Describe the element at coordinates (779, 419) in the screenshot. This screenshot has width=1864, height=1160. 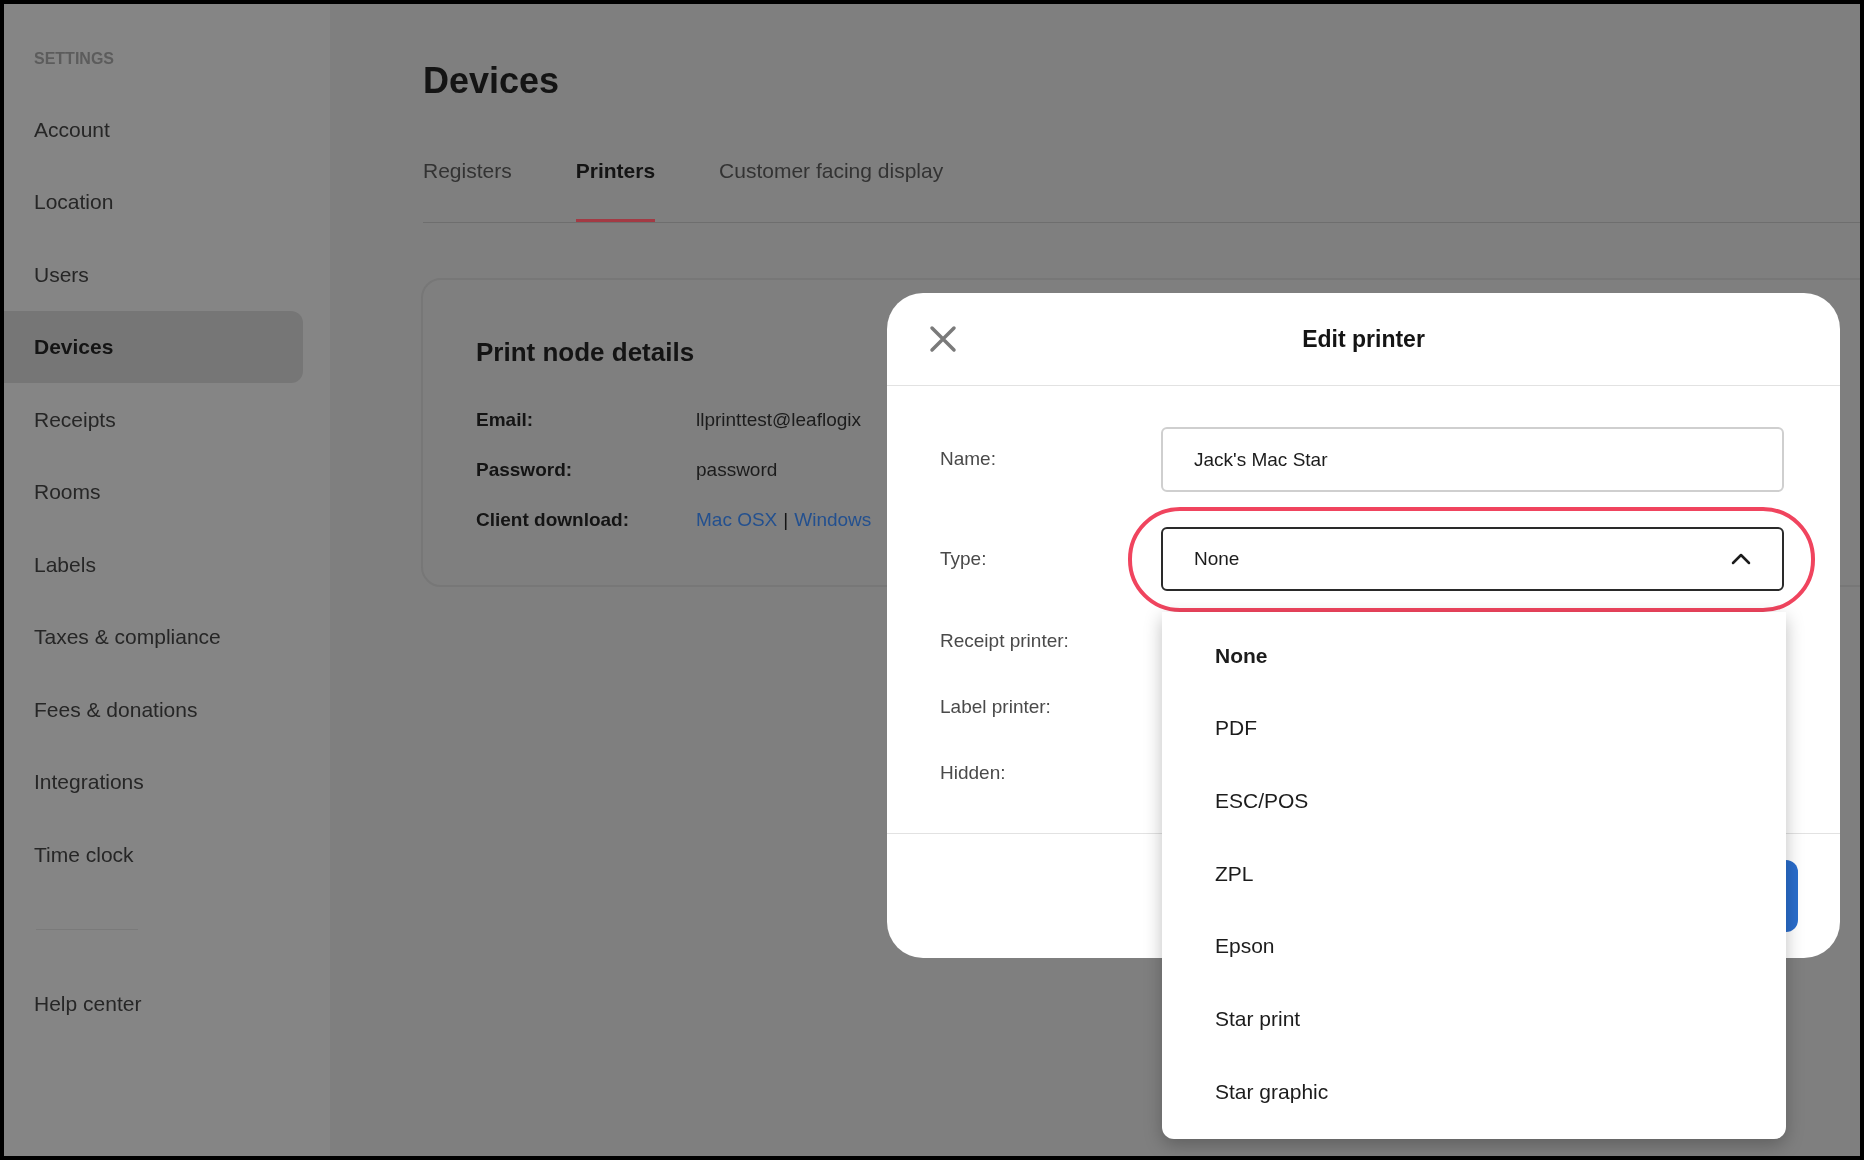
I see `detail-value: llprinttest@leaflogix` at that location.